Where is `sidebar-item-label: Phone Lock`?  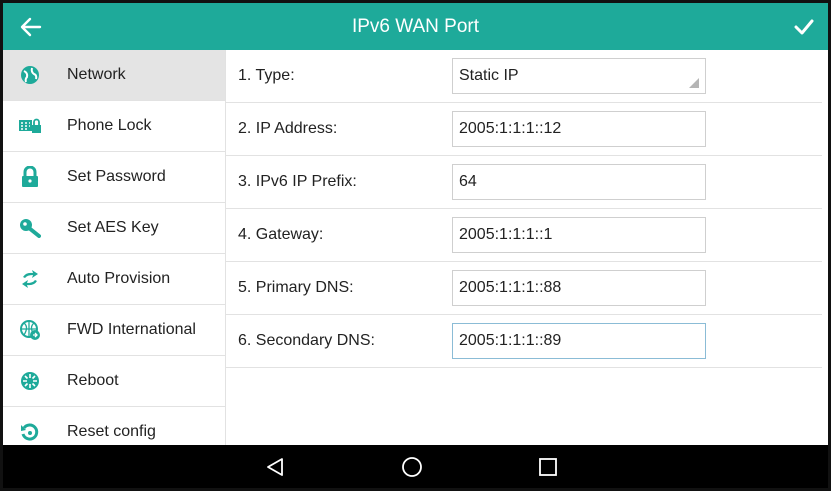 sidebar-item-label: Phone Lock is located at coordinates (109, 125).